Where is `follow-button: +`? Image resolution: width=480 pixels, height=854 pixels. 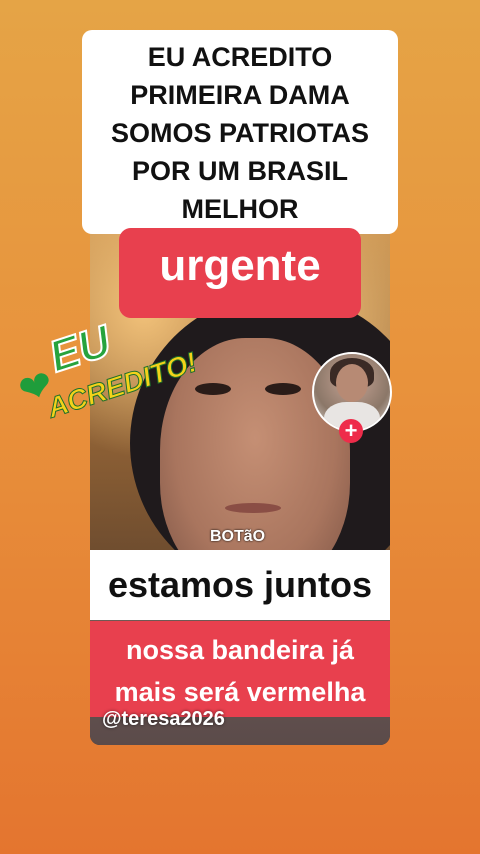
follow-button: + is located at coordinates (351, 431).